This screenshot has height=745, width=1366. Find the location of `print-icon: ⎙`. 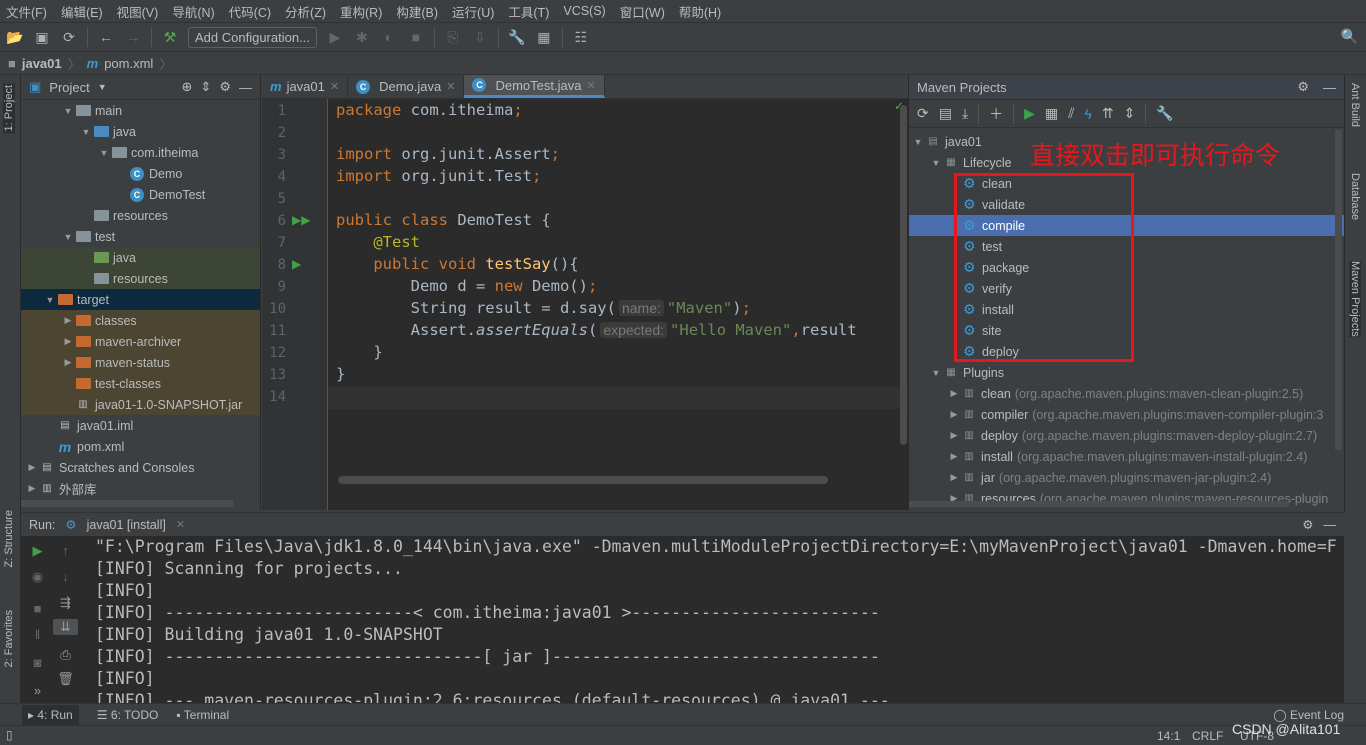

print-icon: ⎙ is located at coordinates (65, 655).